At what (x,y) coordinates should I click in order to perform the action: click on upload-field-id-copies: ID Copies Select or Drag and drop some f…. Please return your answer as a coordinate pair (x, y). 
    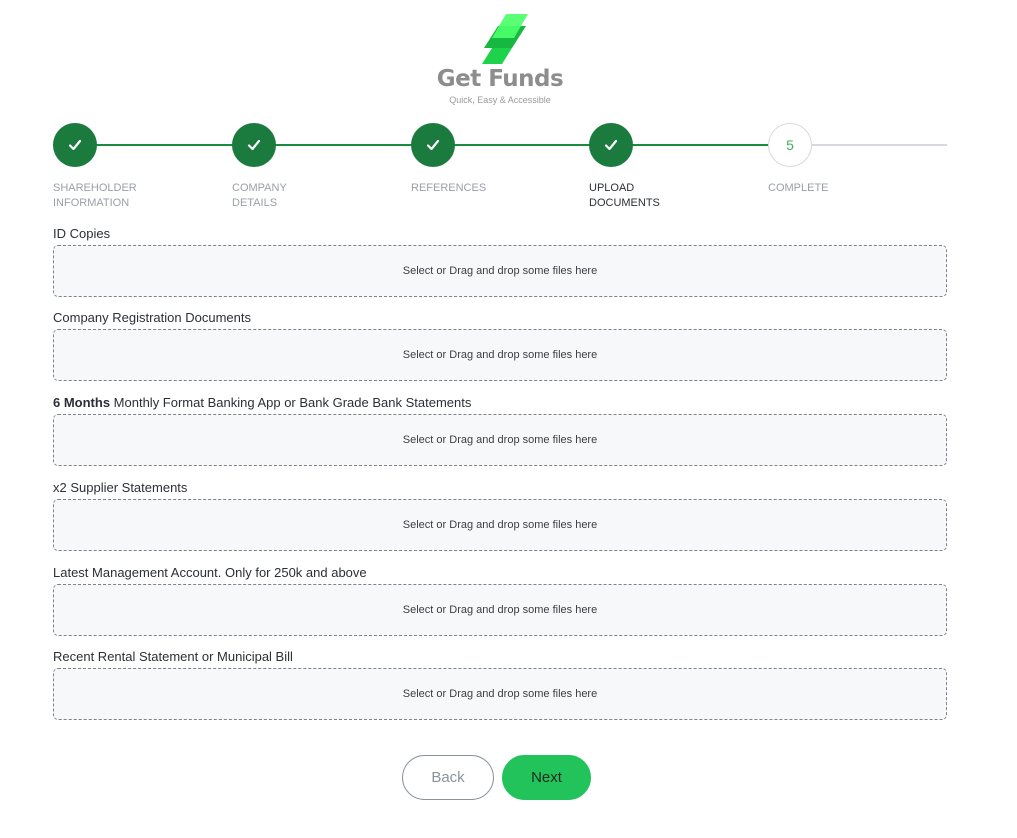
    Looking at the image, I should click on (500, 261).